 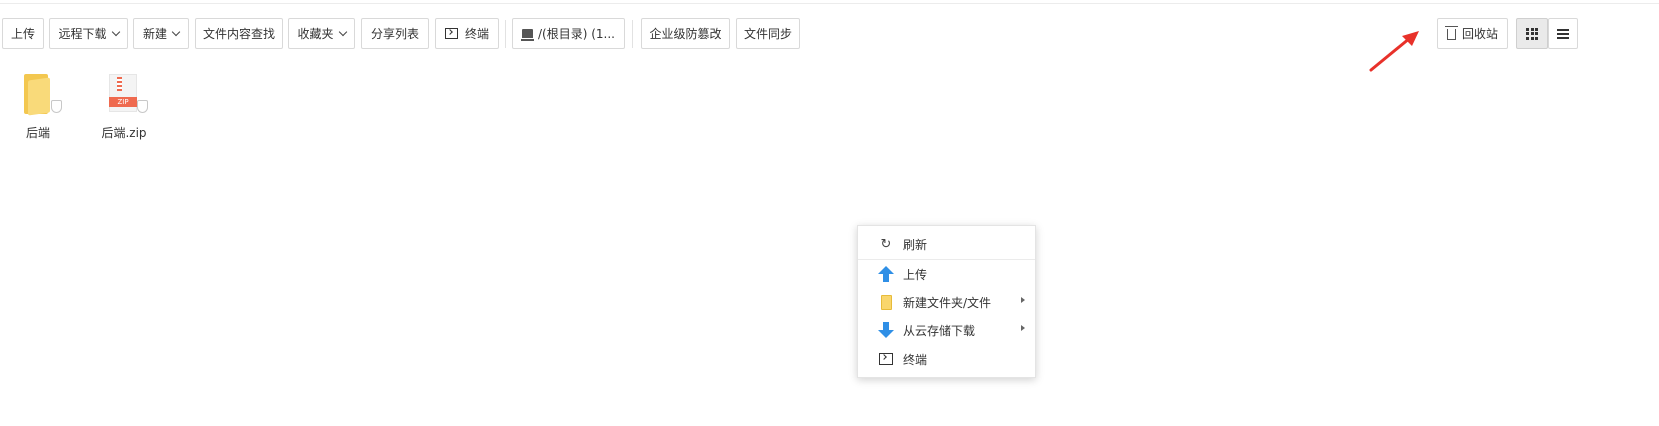 What do you see at coordinates (915, 359) in the screenshot?
I see `menu-item-label: 终端` at bounding box center [915, 359].